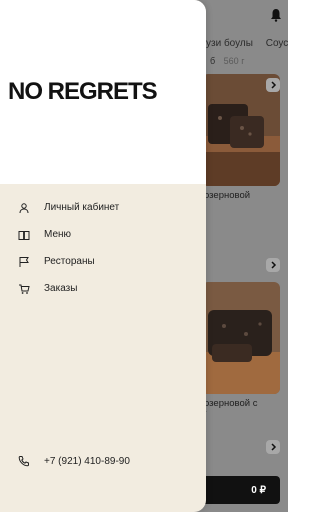 The width and height of the screenshot is (320, 512). I want to click on product-subtitle: г, so click(241, 415).